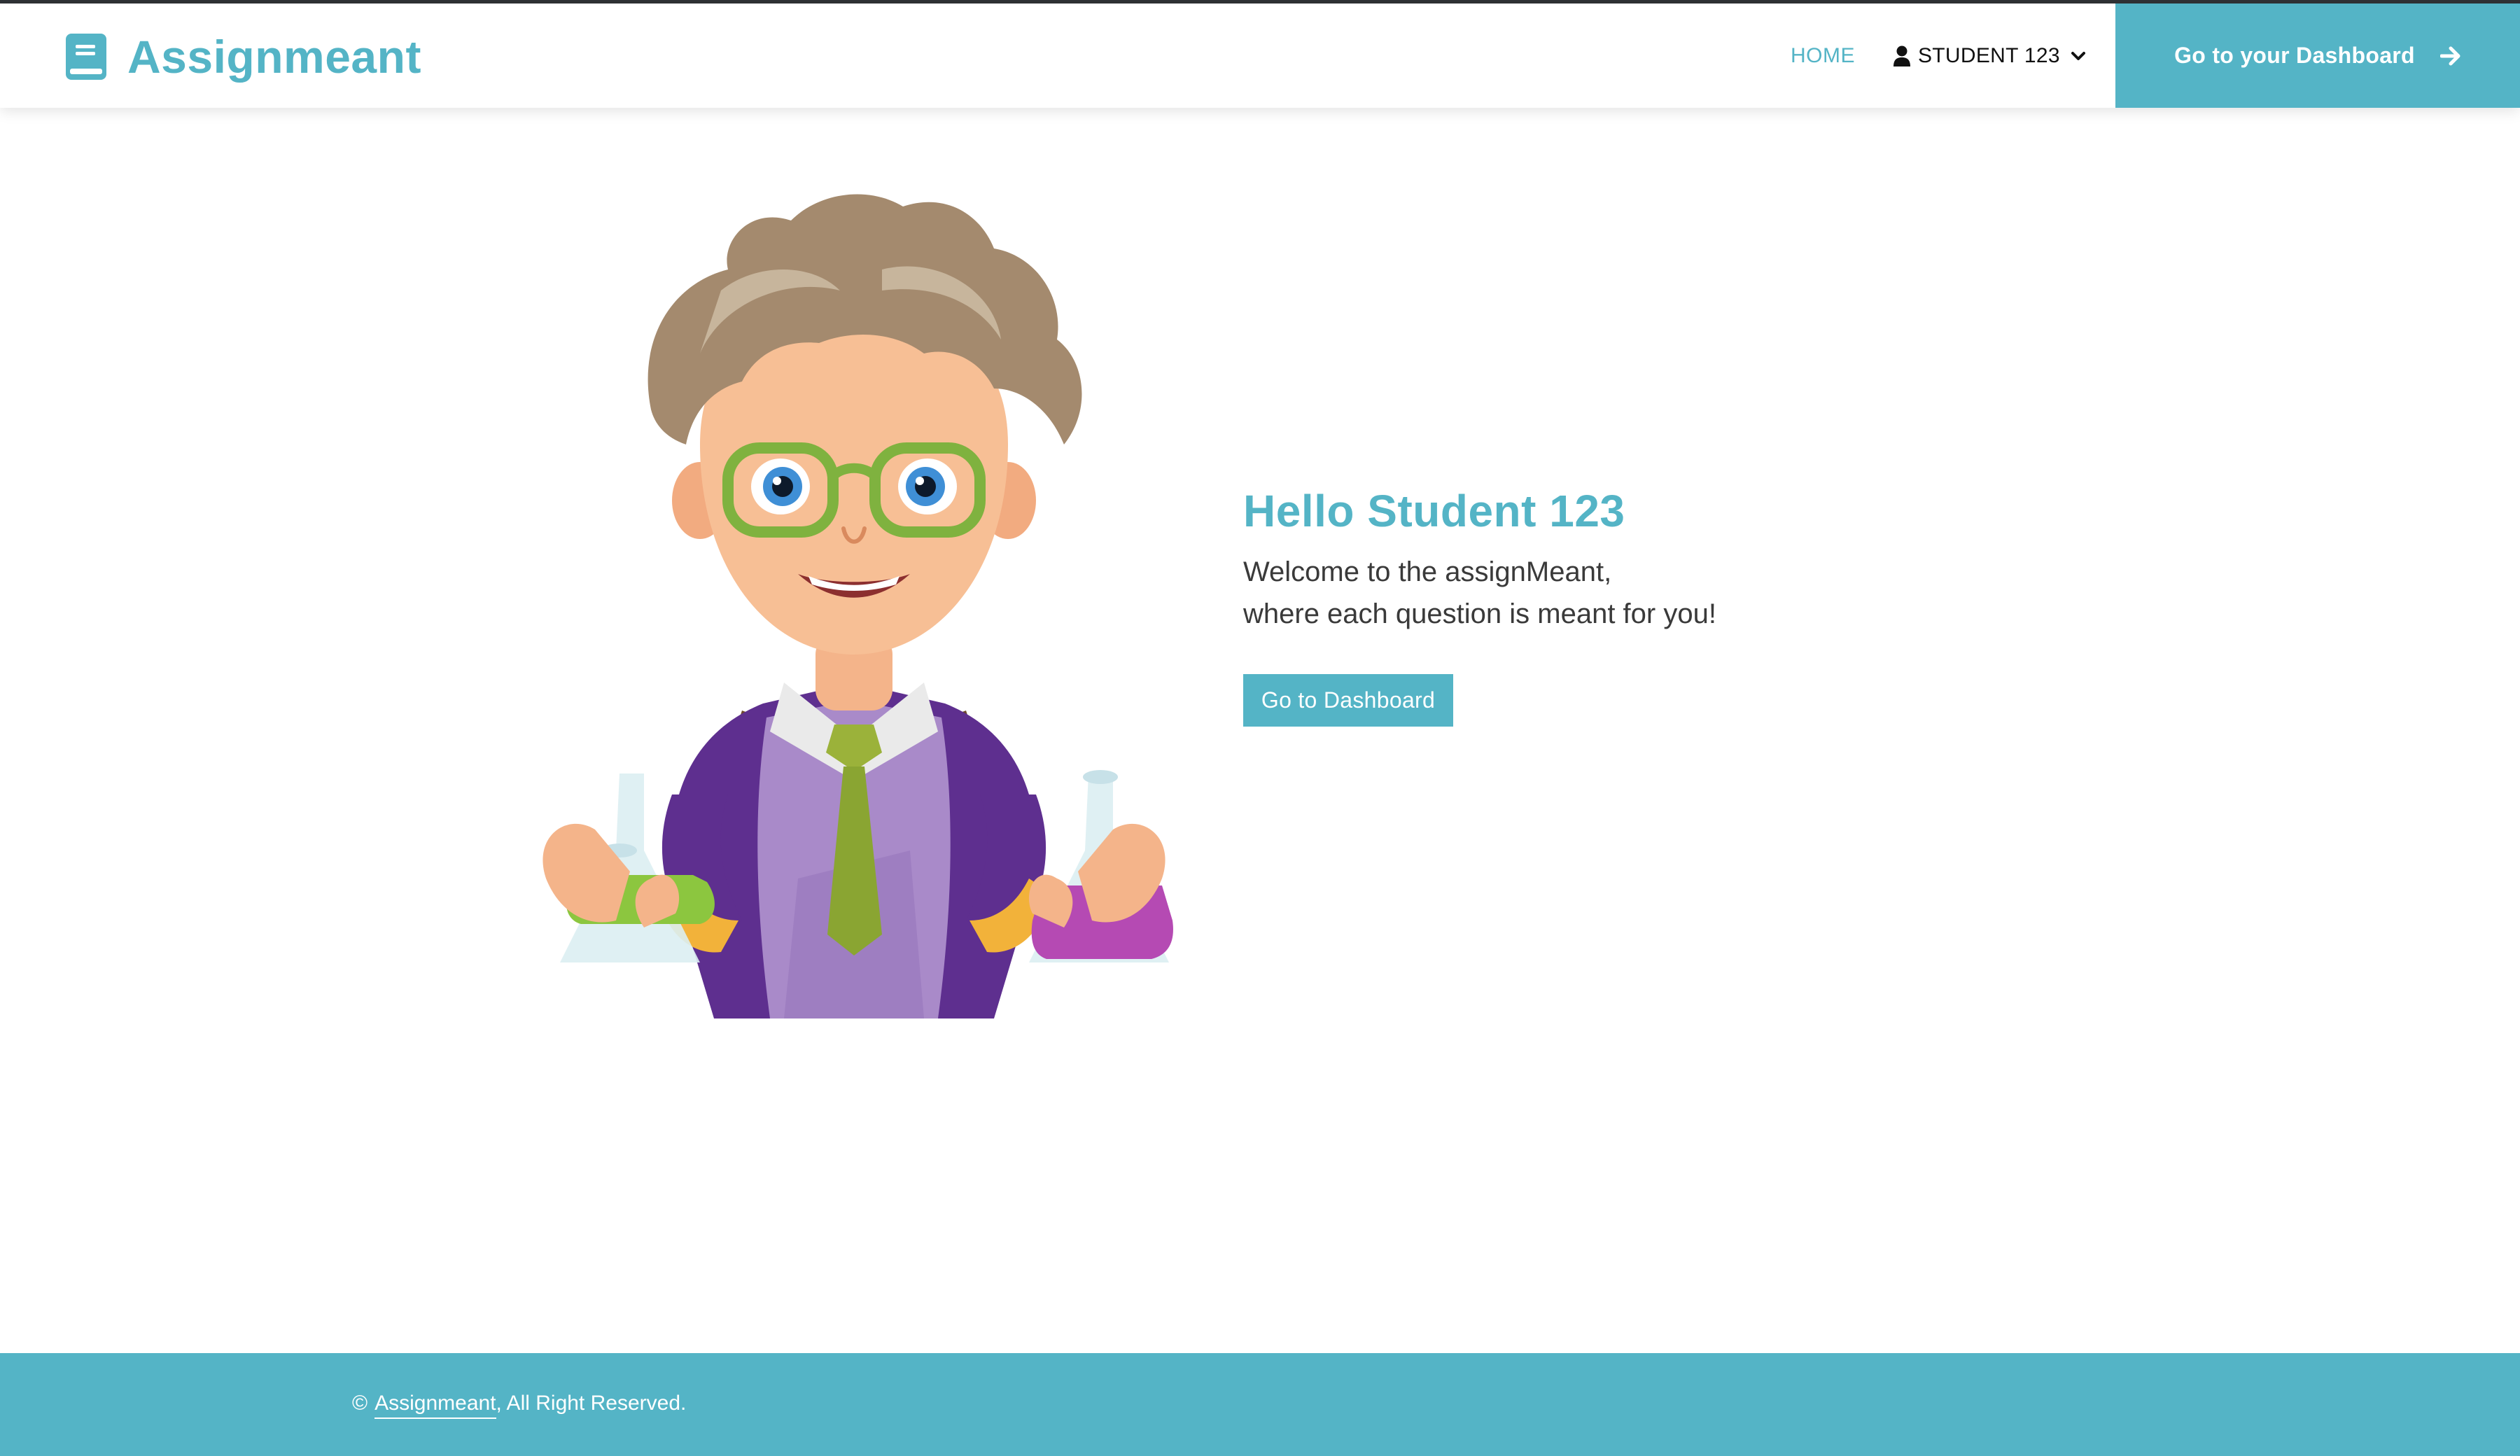 Image resolution: width=2520 pixels, height=1456 pixels. Describe the element at coordinates (1427, 571) in the screenshot. I see `hero-subtitle-line-1: Welcome to the assignMeant,` at that location.